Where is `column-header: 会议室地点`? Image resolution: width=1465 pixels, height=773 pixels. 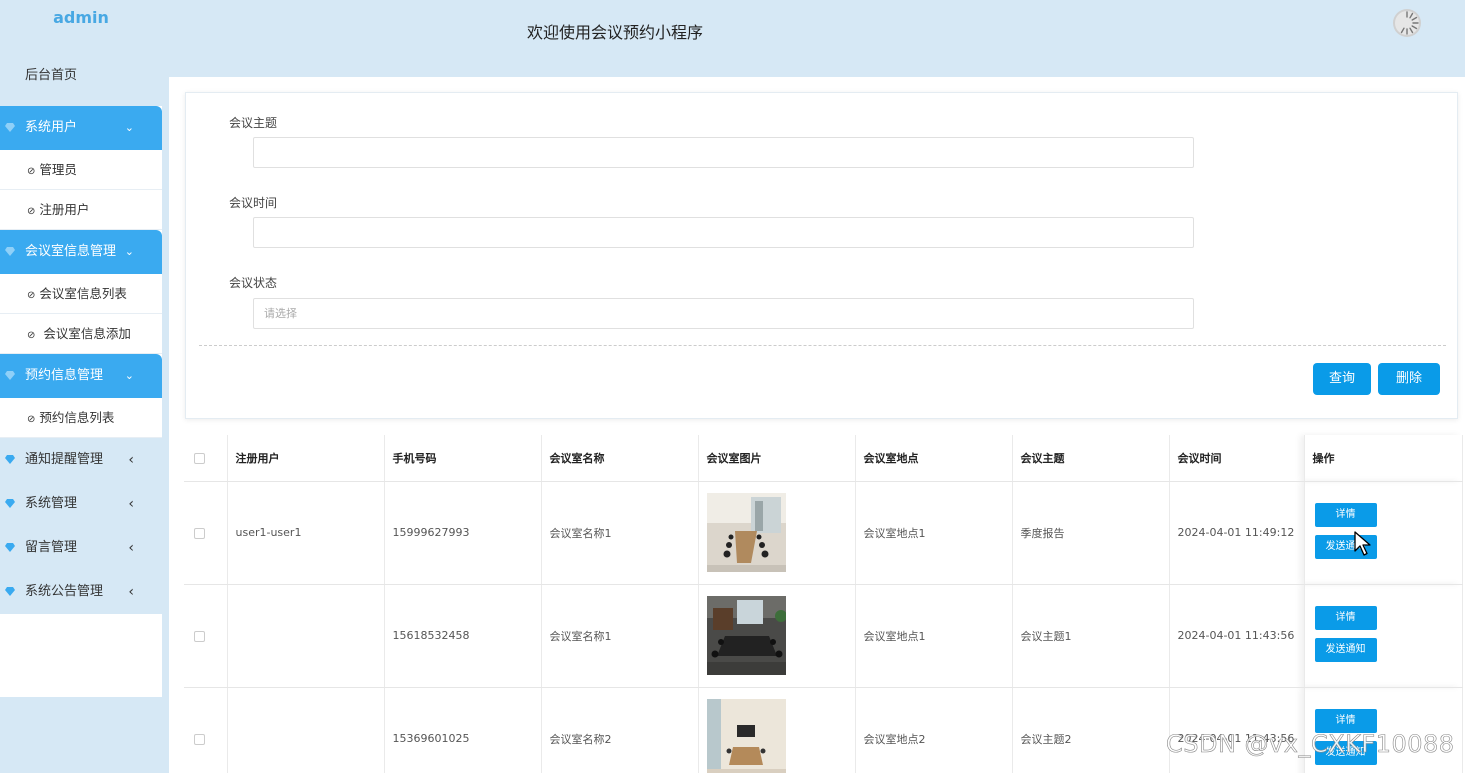
column-header: 会议室地点 is located at coordinates (934, 458).